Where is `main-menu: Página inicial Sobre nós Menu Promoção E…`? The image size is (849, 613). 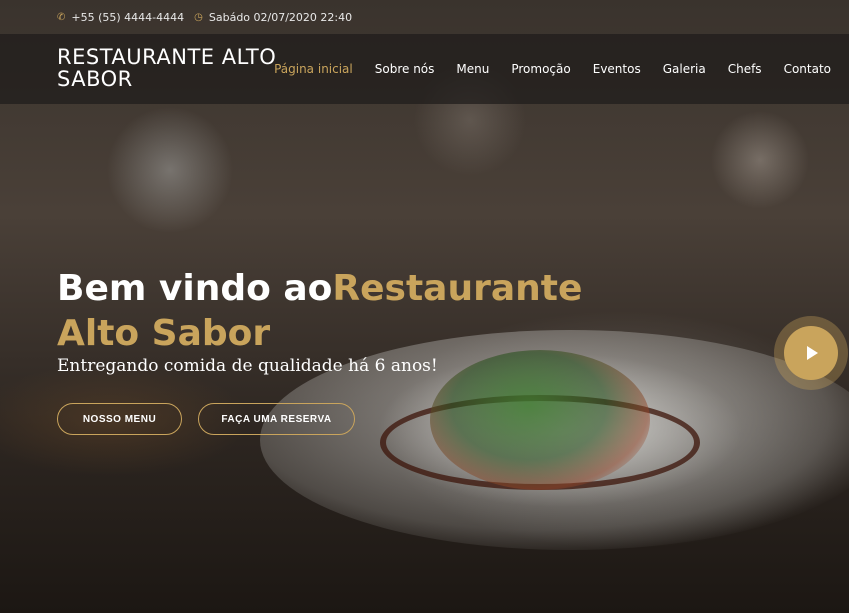
main-menu: Página inicial Sobre nós Menu Promoção E… is located at coordinates (552, 69).